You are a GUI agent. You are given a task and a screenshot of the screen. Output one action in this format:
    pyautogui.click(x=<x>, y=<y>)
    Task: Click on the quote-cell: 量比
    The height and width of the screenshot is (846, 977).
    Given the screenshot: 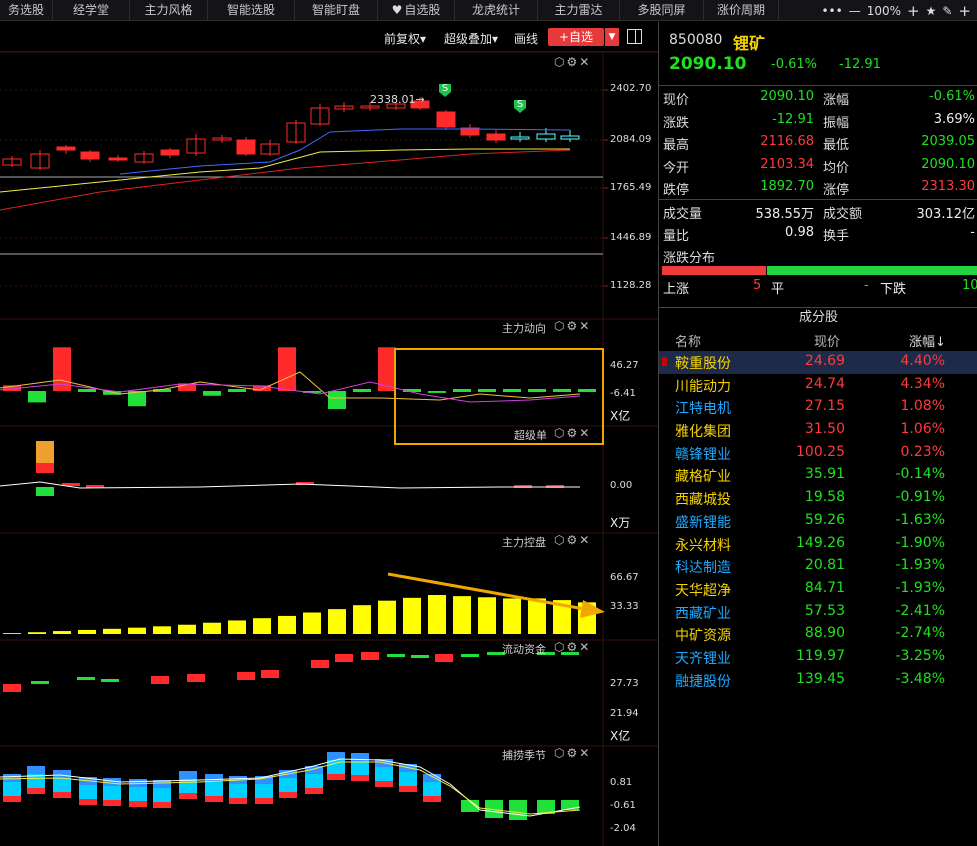 What is the action you would take?
    pyautogui.click(x=676, y=236)
    